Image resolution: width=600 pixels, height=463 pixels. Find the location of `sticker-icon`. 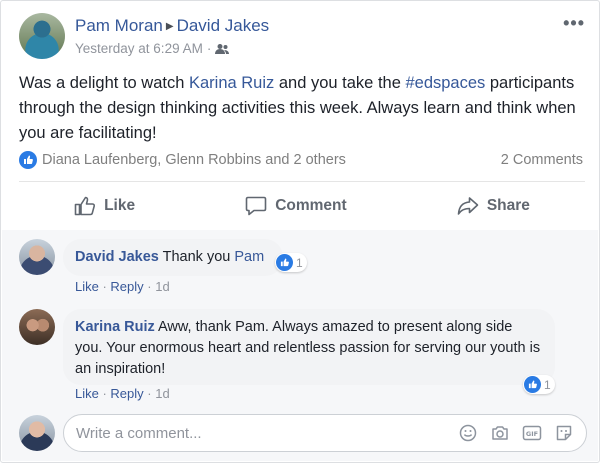

sticker-icon is located at coordinates (564, 433).